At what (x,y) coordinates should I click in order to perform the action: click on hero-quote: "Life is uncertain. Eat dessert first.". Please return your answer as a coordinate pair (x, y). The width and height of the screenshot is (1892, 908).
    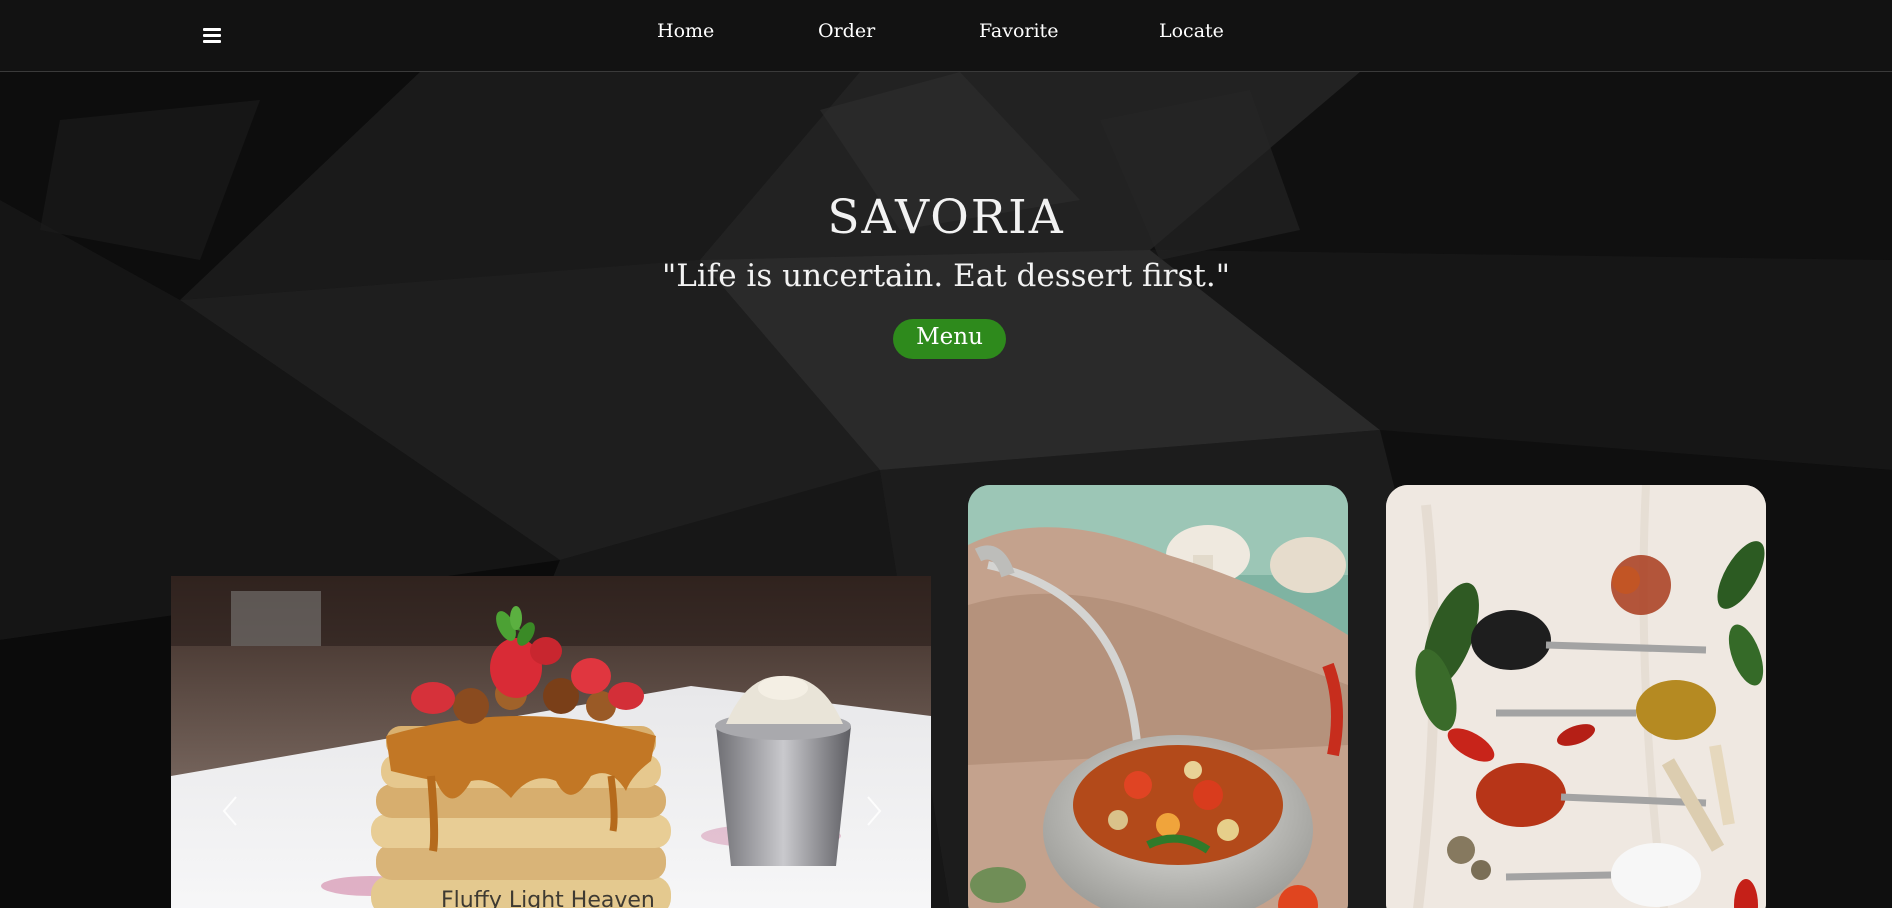
    Looking at the image, I should click on (946, 276).